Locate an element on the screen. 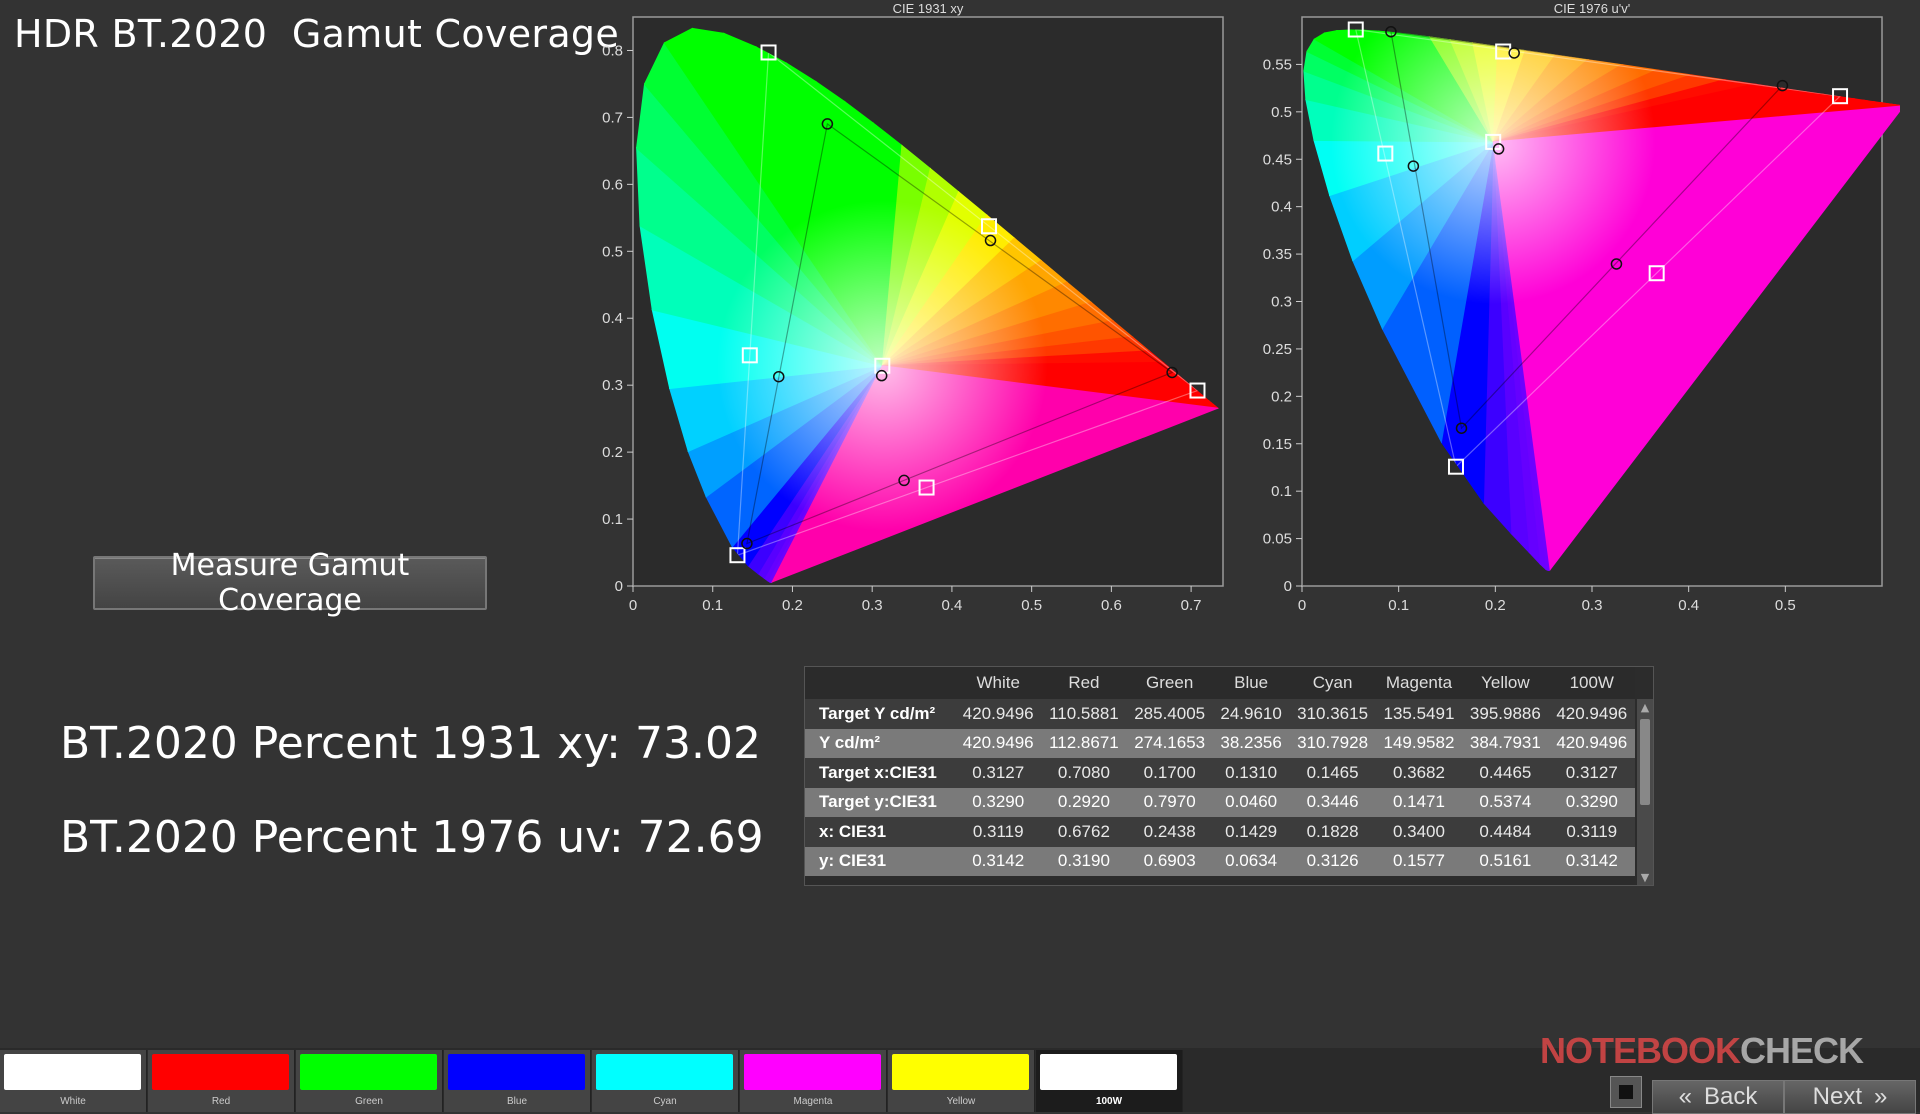 Image resolution: width=1920 pixels, height=1114 pixels. scroll-up-icon: ▲ is located at coordinates (1645, 707).